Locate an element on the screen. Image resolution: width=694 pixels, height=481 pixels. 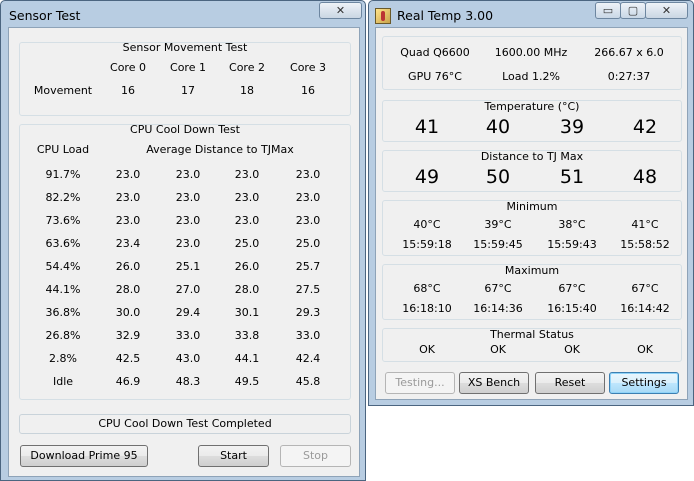
settings-button: Settings is located at coordinates (644, 383).